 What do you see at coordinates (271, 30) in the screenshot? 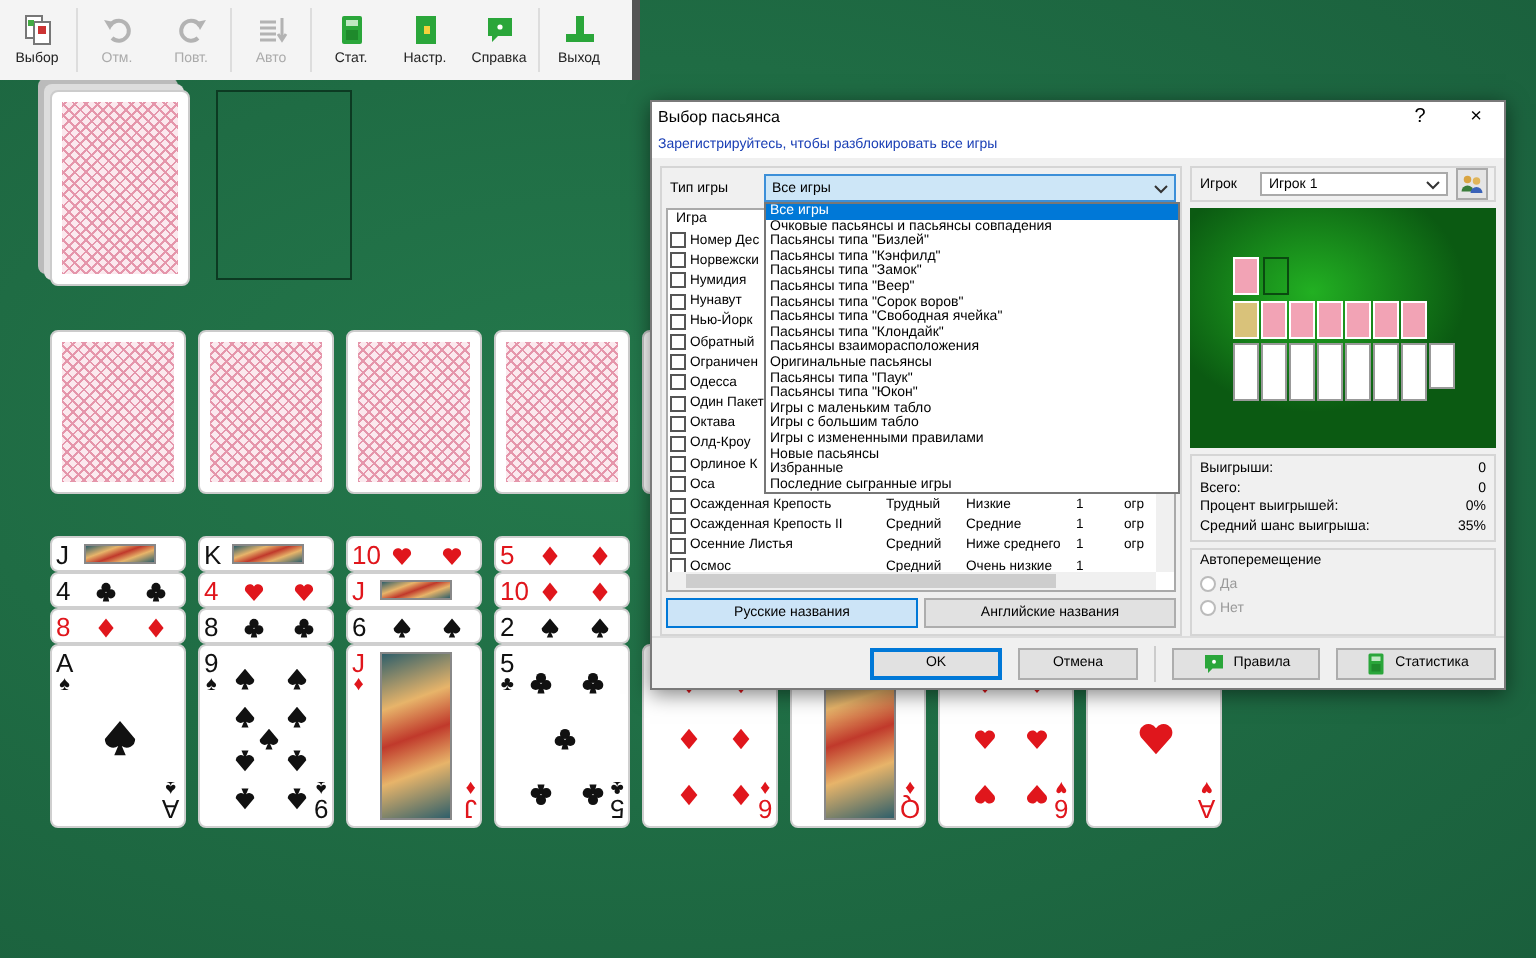
I see `list-arrow-icon` at bounding box center [271, 30].